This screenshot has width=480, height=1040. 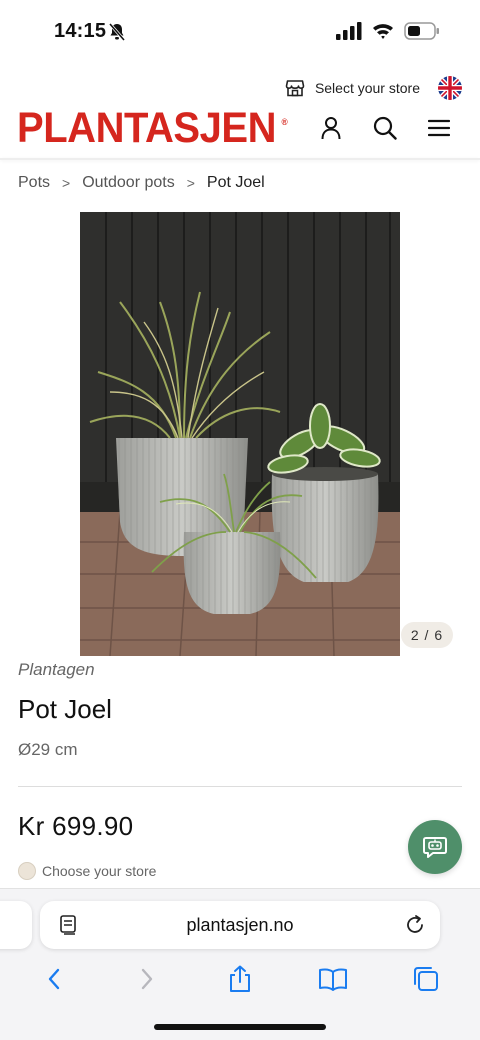 I want to click on menu-icon, so click(x=439, y=128).